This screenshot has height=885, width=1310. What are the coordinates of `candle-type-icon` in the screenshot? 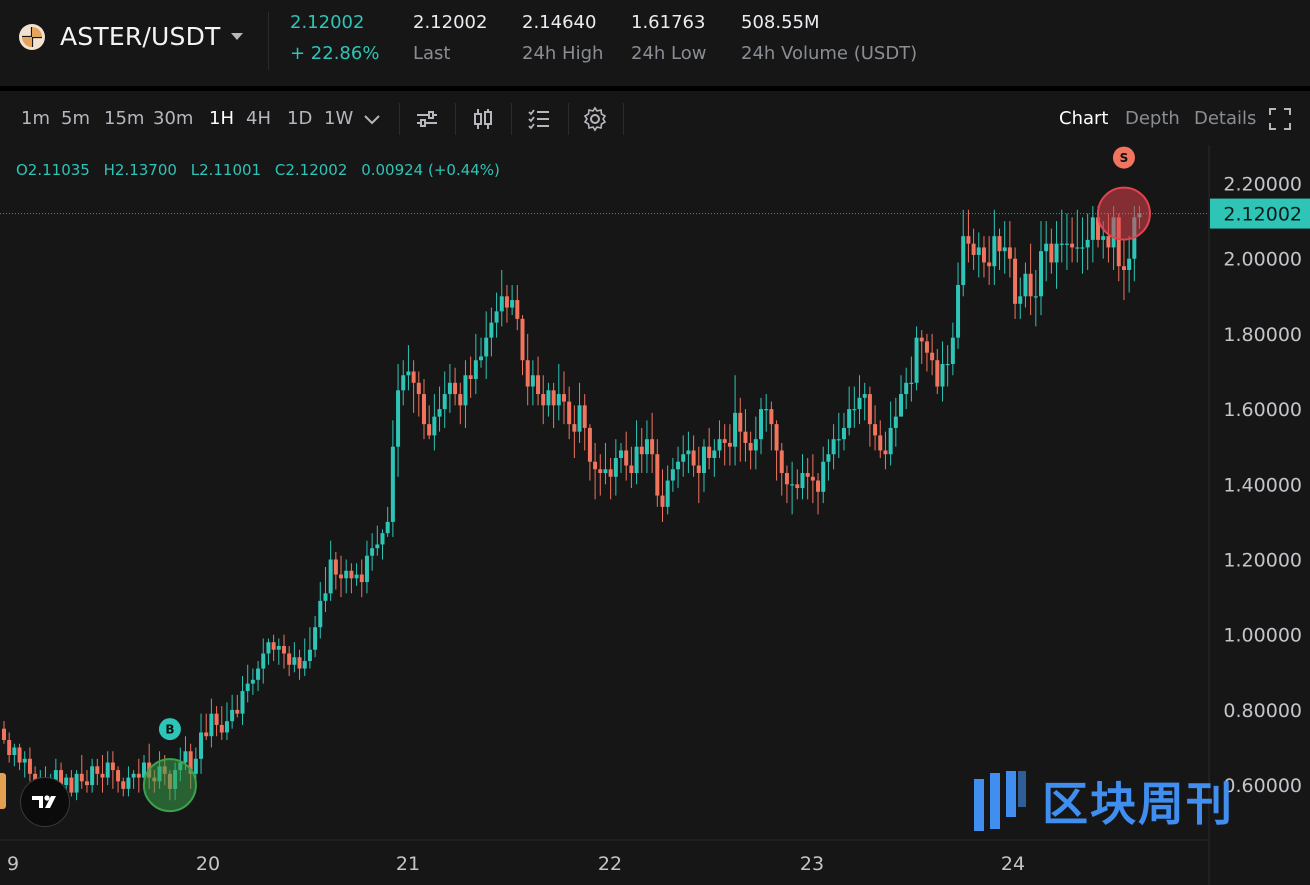 It's located at (483, 119).